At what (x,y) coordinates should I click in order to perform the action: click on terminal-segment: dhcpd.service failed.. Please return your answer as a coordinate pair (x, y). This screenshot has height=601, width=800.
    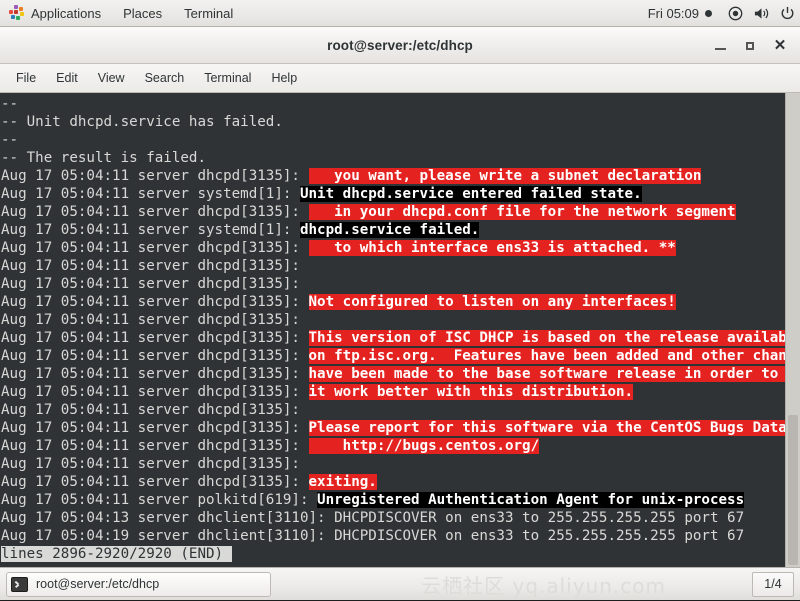
    Looking at the image, I should click on (389, 230).